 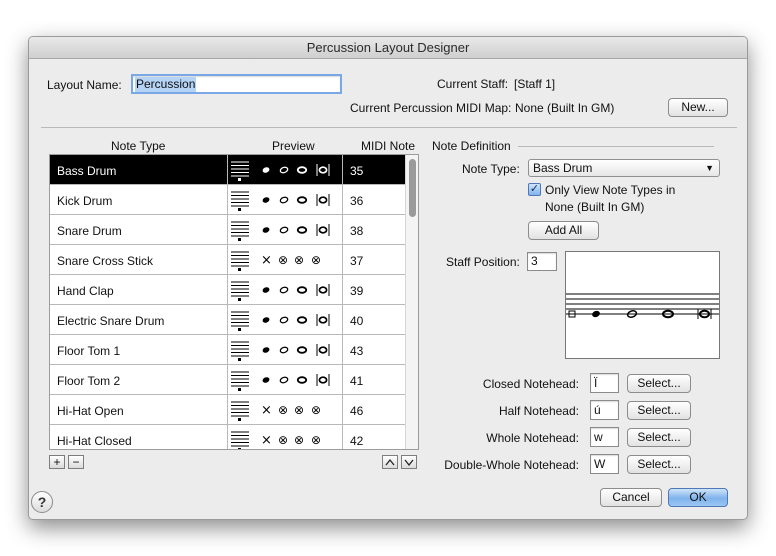 What do you see at coordinates (511, 465) in the screenshot?
I see `double-whole-notehead-label: Double-Whole Notehead:` at bounding box center [511, 465].